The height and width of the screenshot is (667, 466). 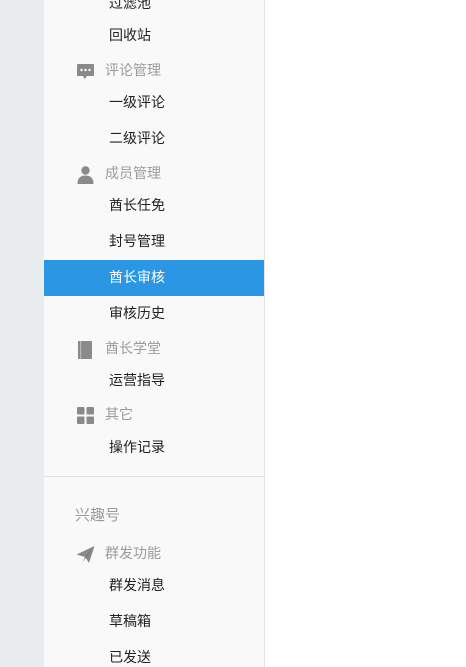 I want to click on sidebar-item-sent: 已发送, so click(x=154, y=653).